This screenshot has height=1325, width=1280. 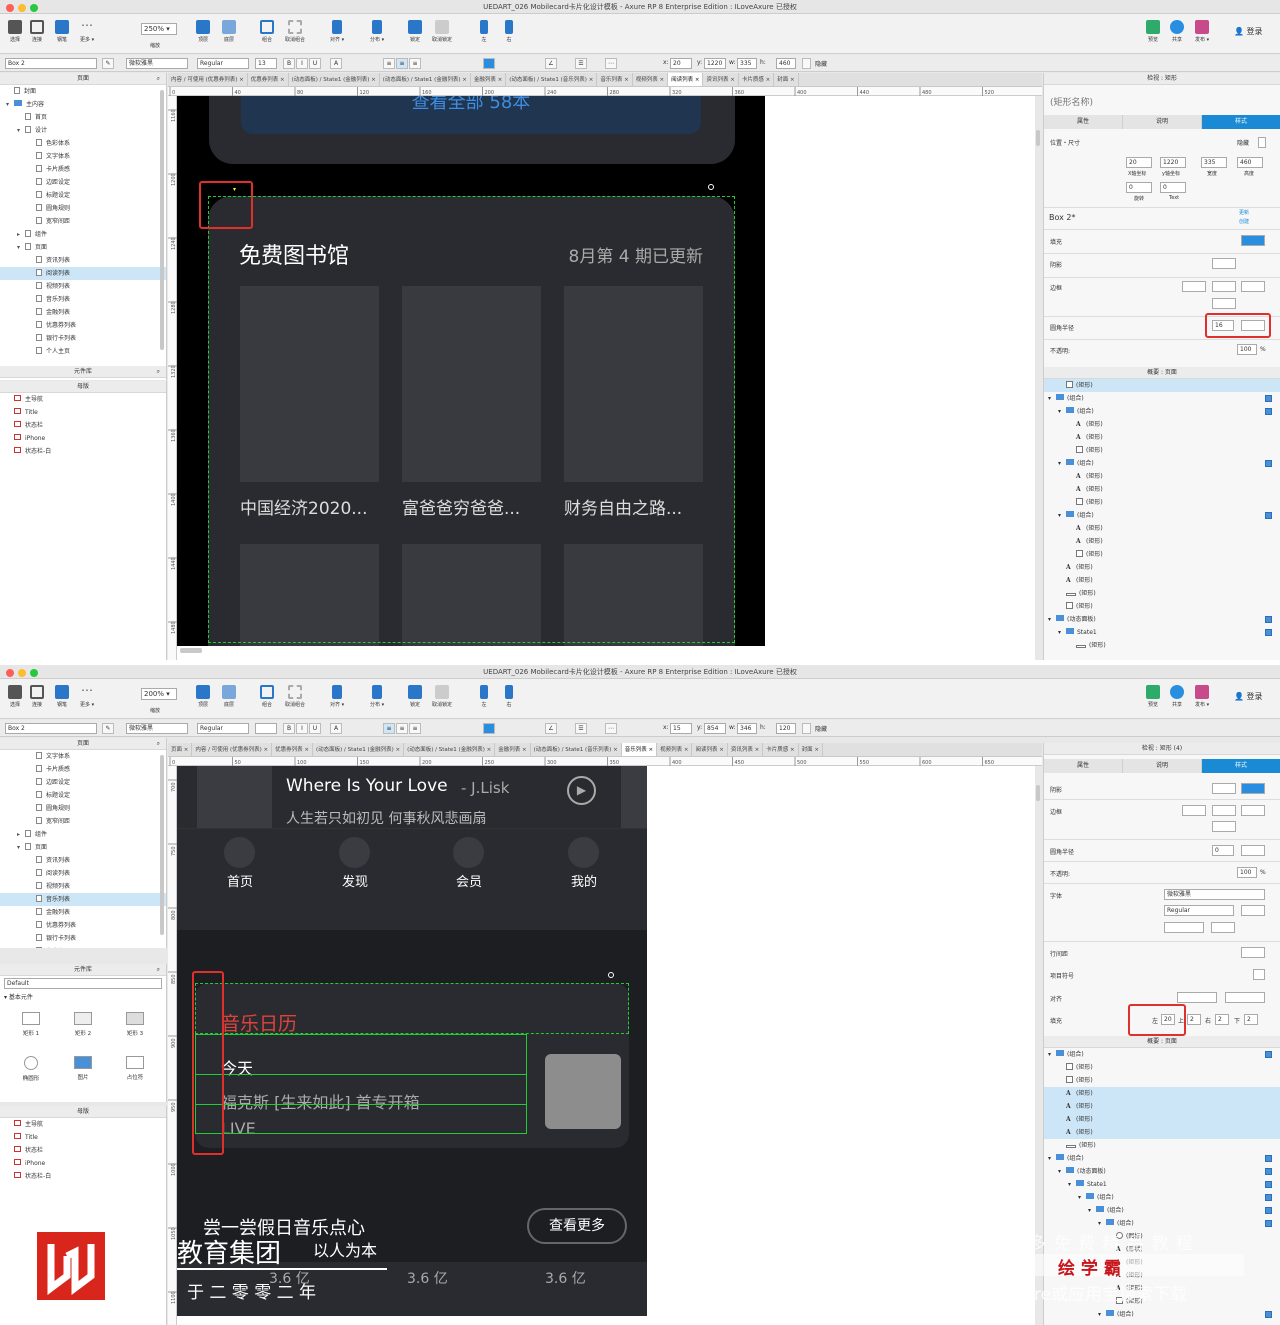 I want to click on page-item: 银行卡列表, so click(x=83, y=338).